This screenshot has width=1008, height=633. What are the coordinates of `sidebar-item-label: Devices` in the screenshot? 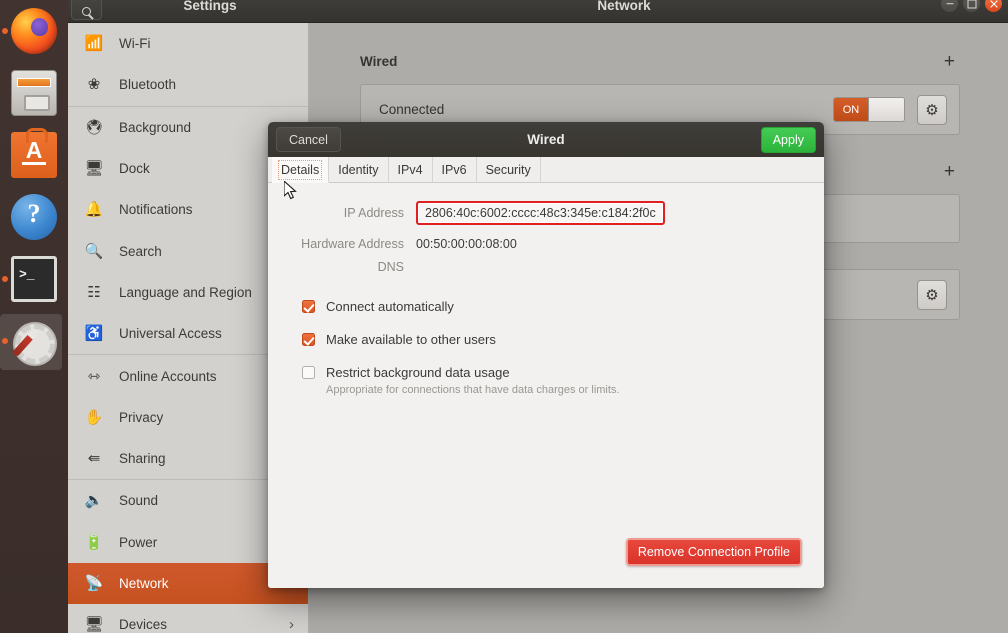 It's located at (143, 625).